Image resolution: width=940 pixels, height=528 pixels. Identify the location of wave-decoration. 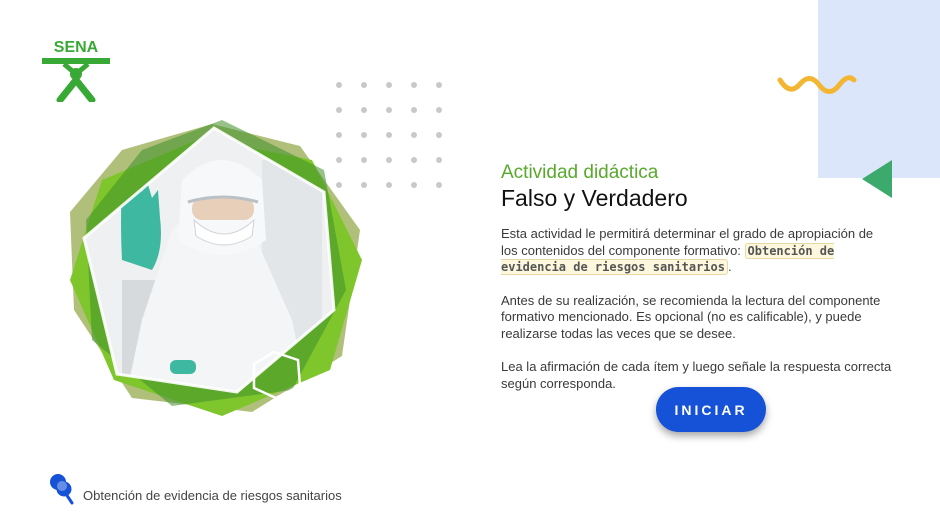
(817, 84).